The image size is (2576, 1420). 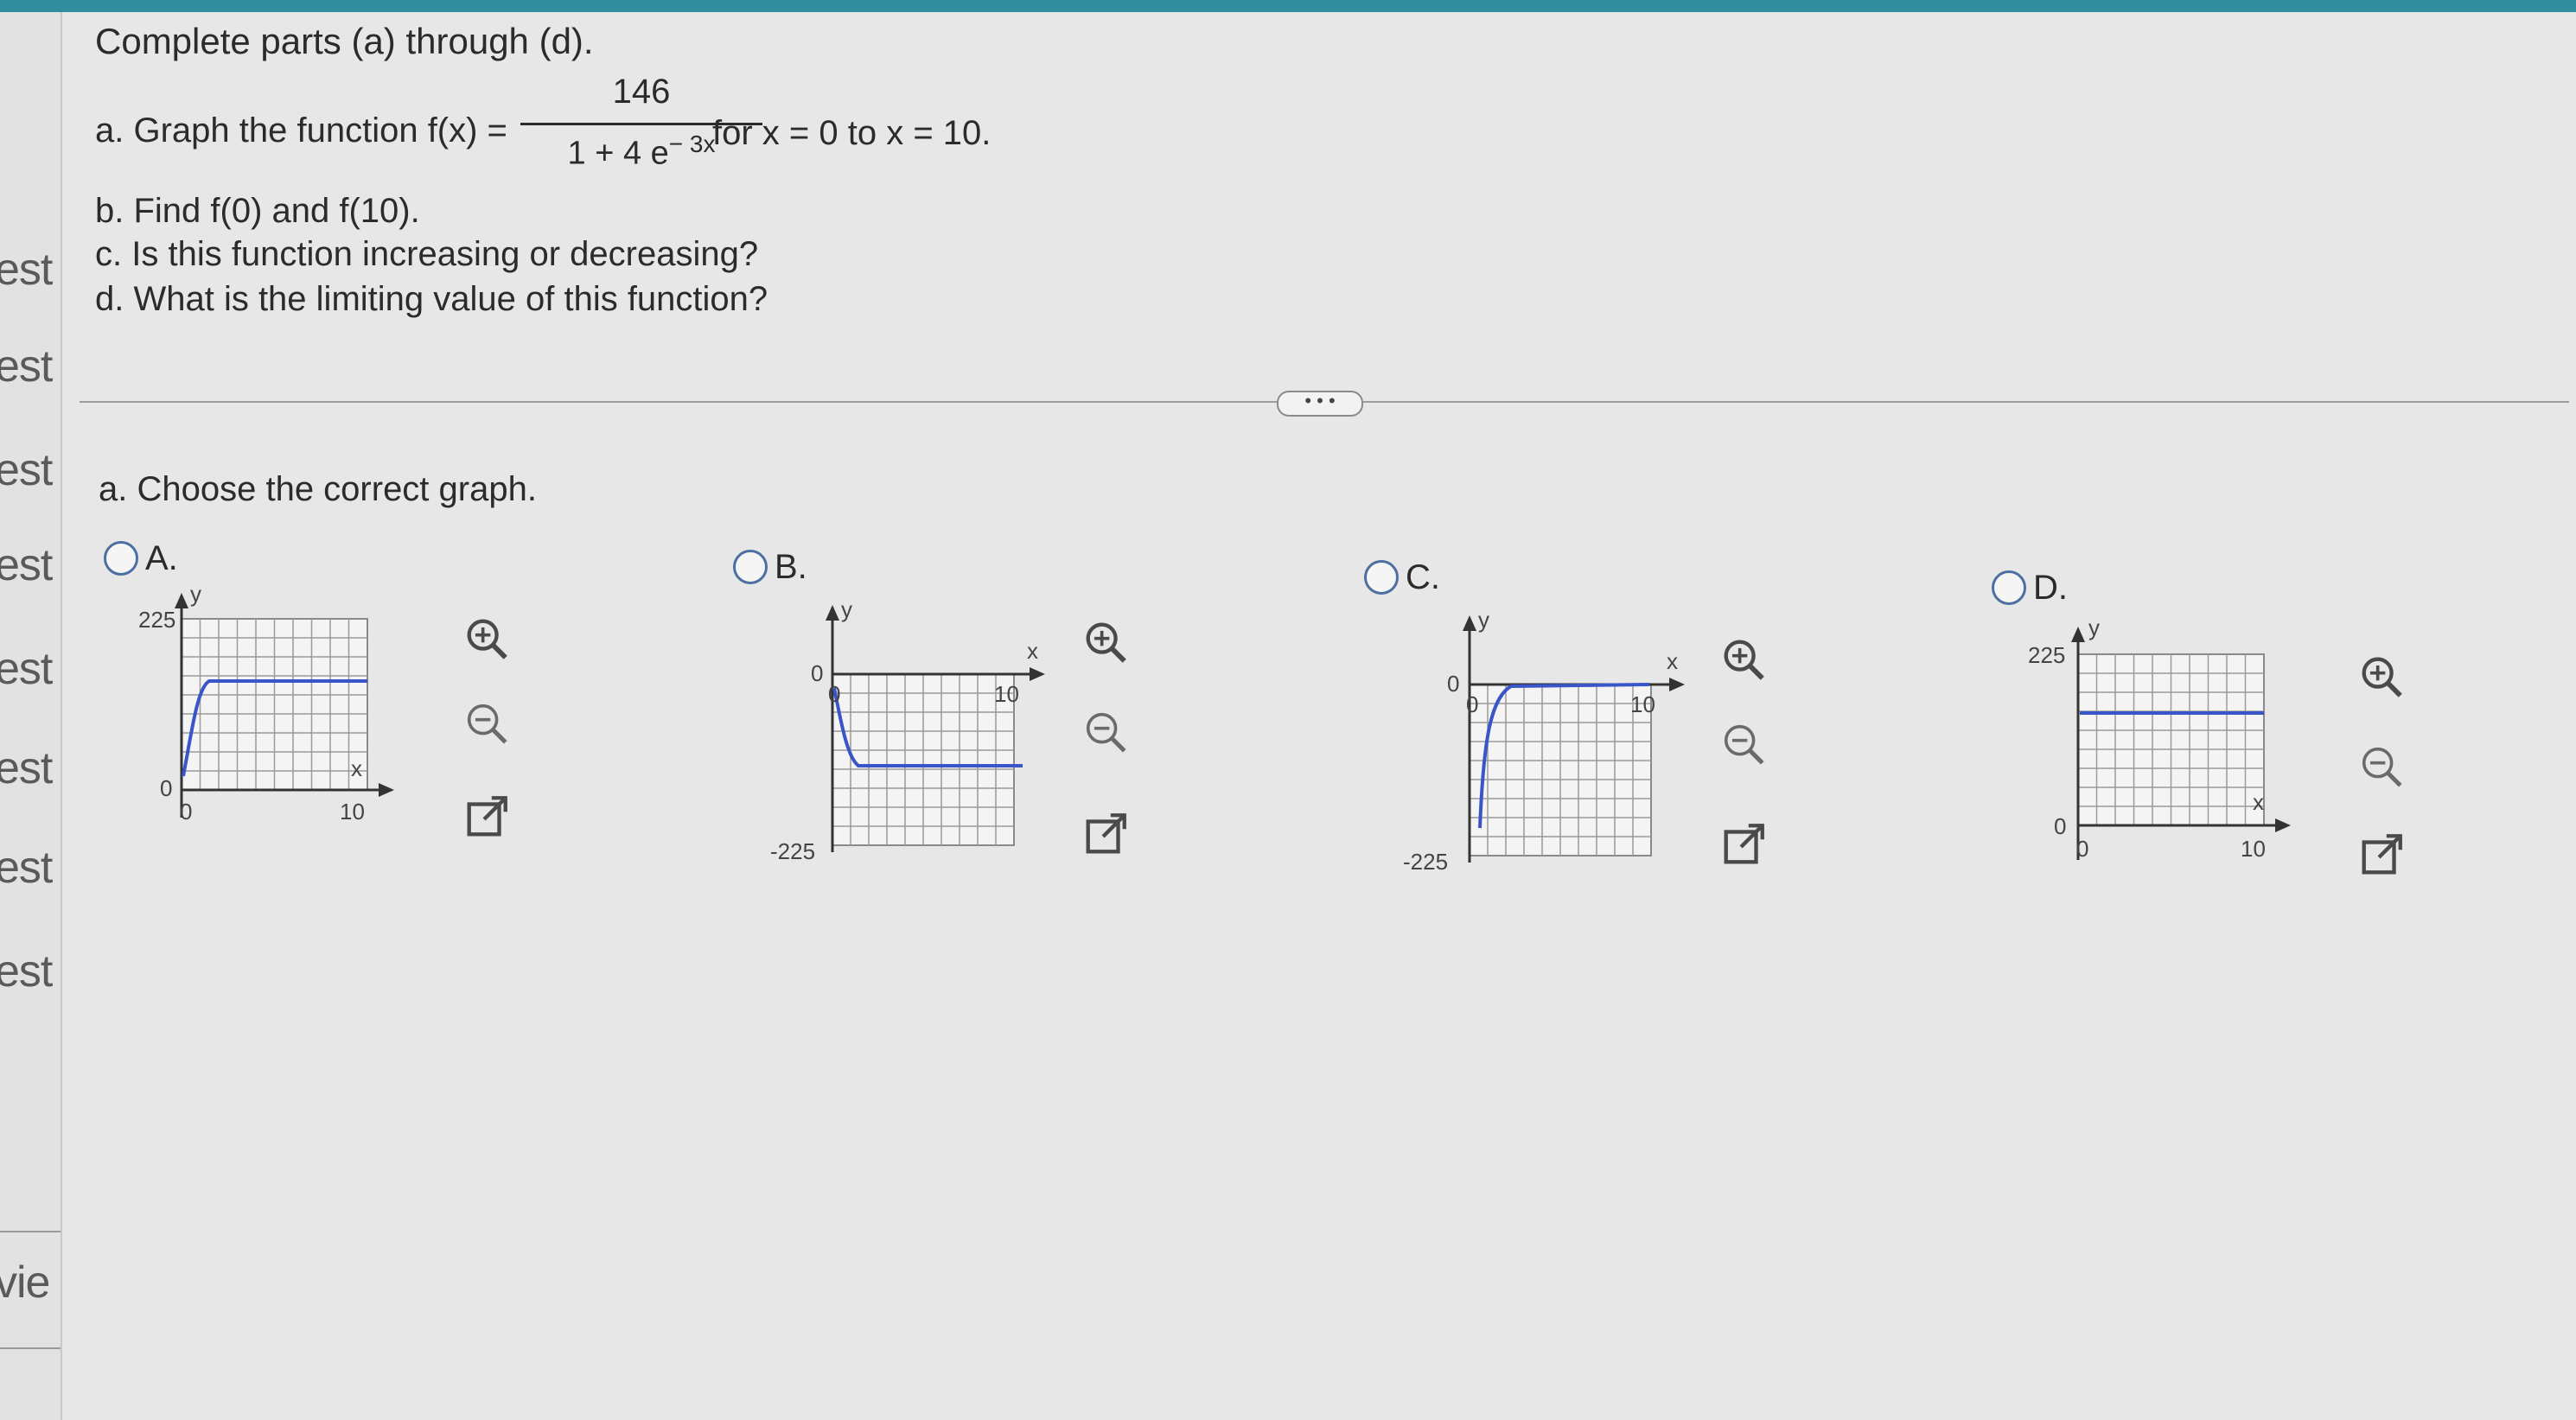 I want to click on sidebar-item-label: vie, so click(x=25, y=1283).